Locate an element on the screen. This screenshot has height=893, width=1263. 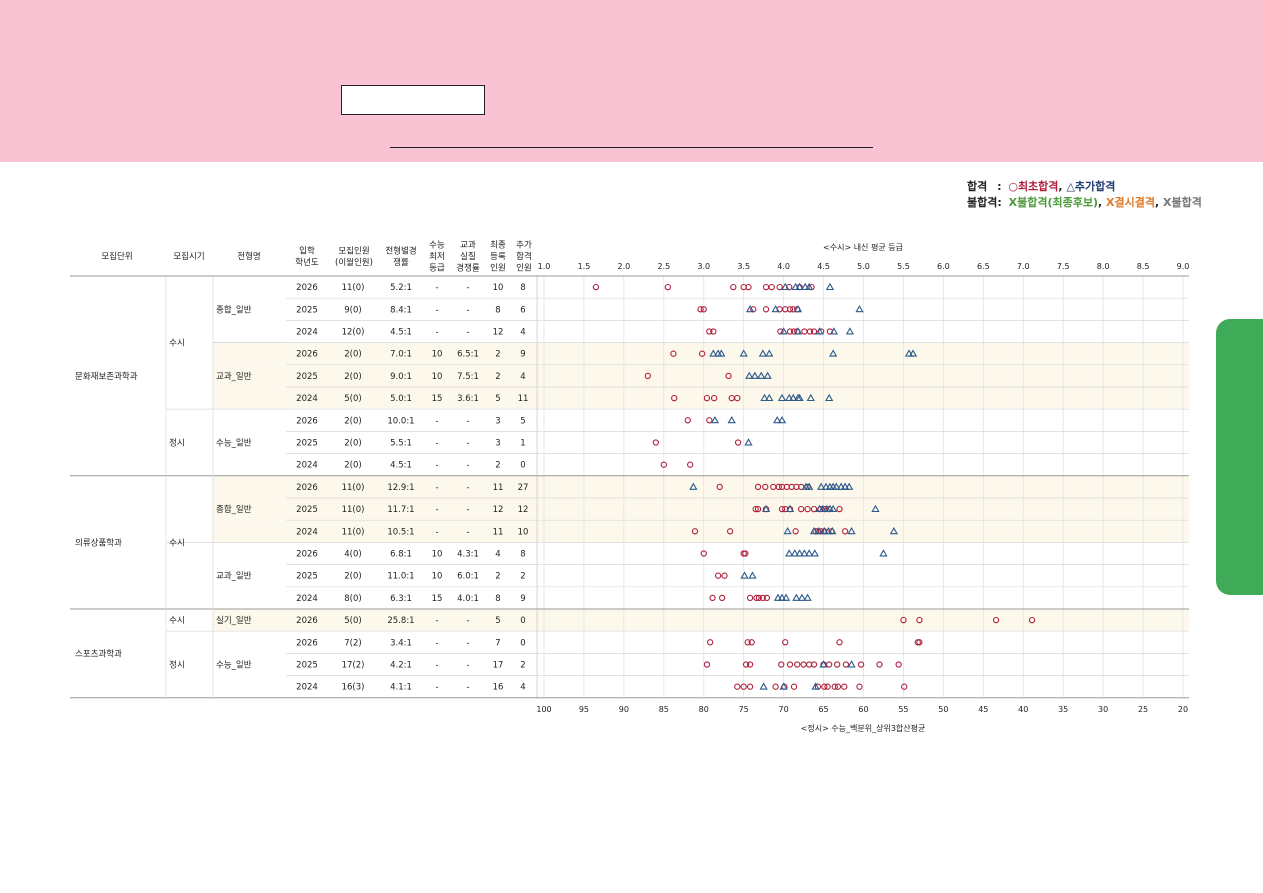
top-axis-tick: 1.0 is located at coordinates (544, 266).